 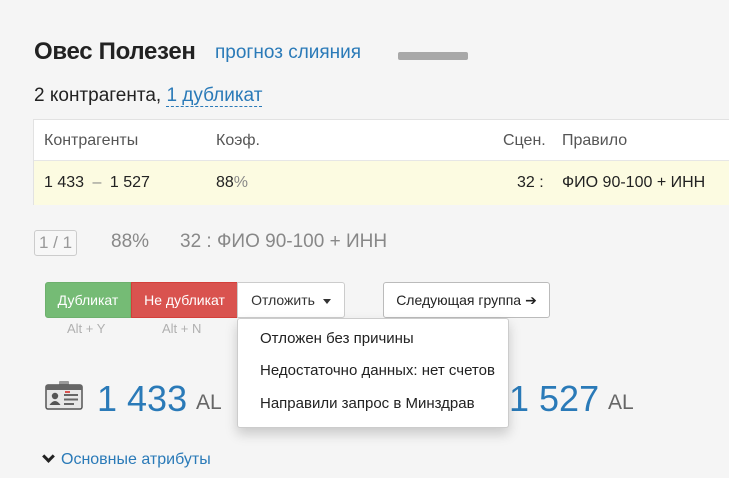 I want to click on col-header-scenario: Сцен., so click(x=524, y=140).